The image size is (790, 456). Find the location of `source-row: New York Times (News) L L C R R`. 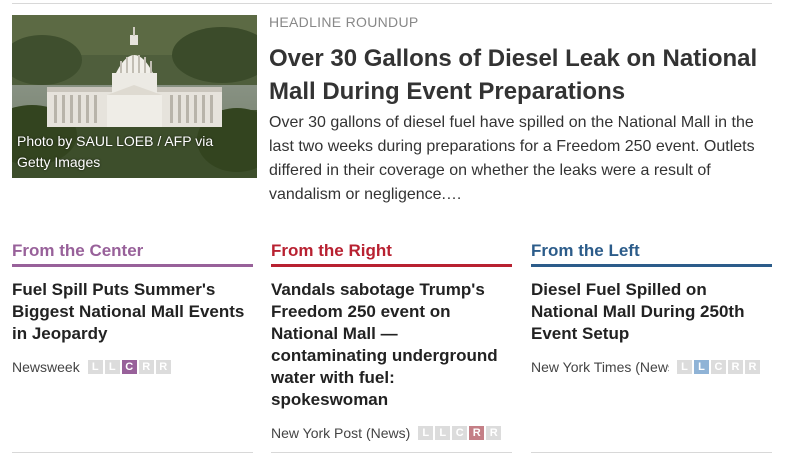

source-row: New York Times (News) L L C R R is located at coordinates (651, 367).